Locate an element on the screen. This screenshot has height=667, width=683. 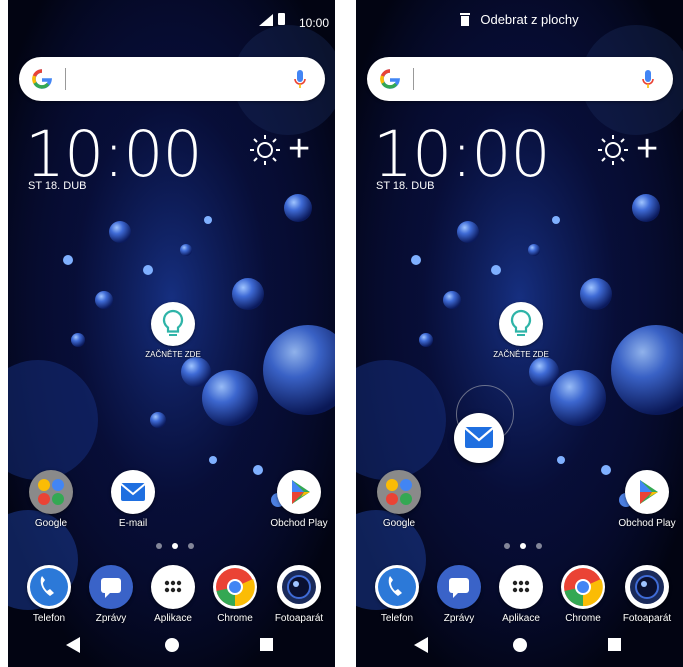
dragged-email-icon is located at coordinates (479, 438).